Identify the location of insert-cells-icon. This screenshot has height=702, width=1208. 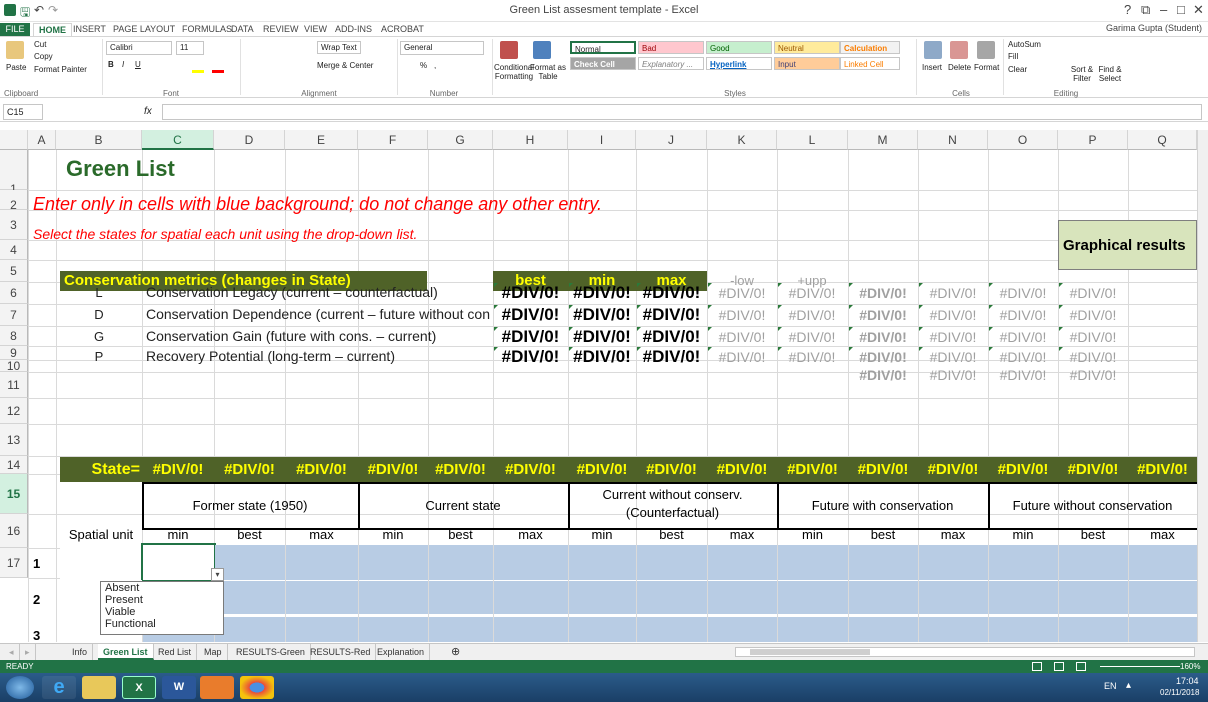
(933, 50).